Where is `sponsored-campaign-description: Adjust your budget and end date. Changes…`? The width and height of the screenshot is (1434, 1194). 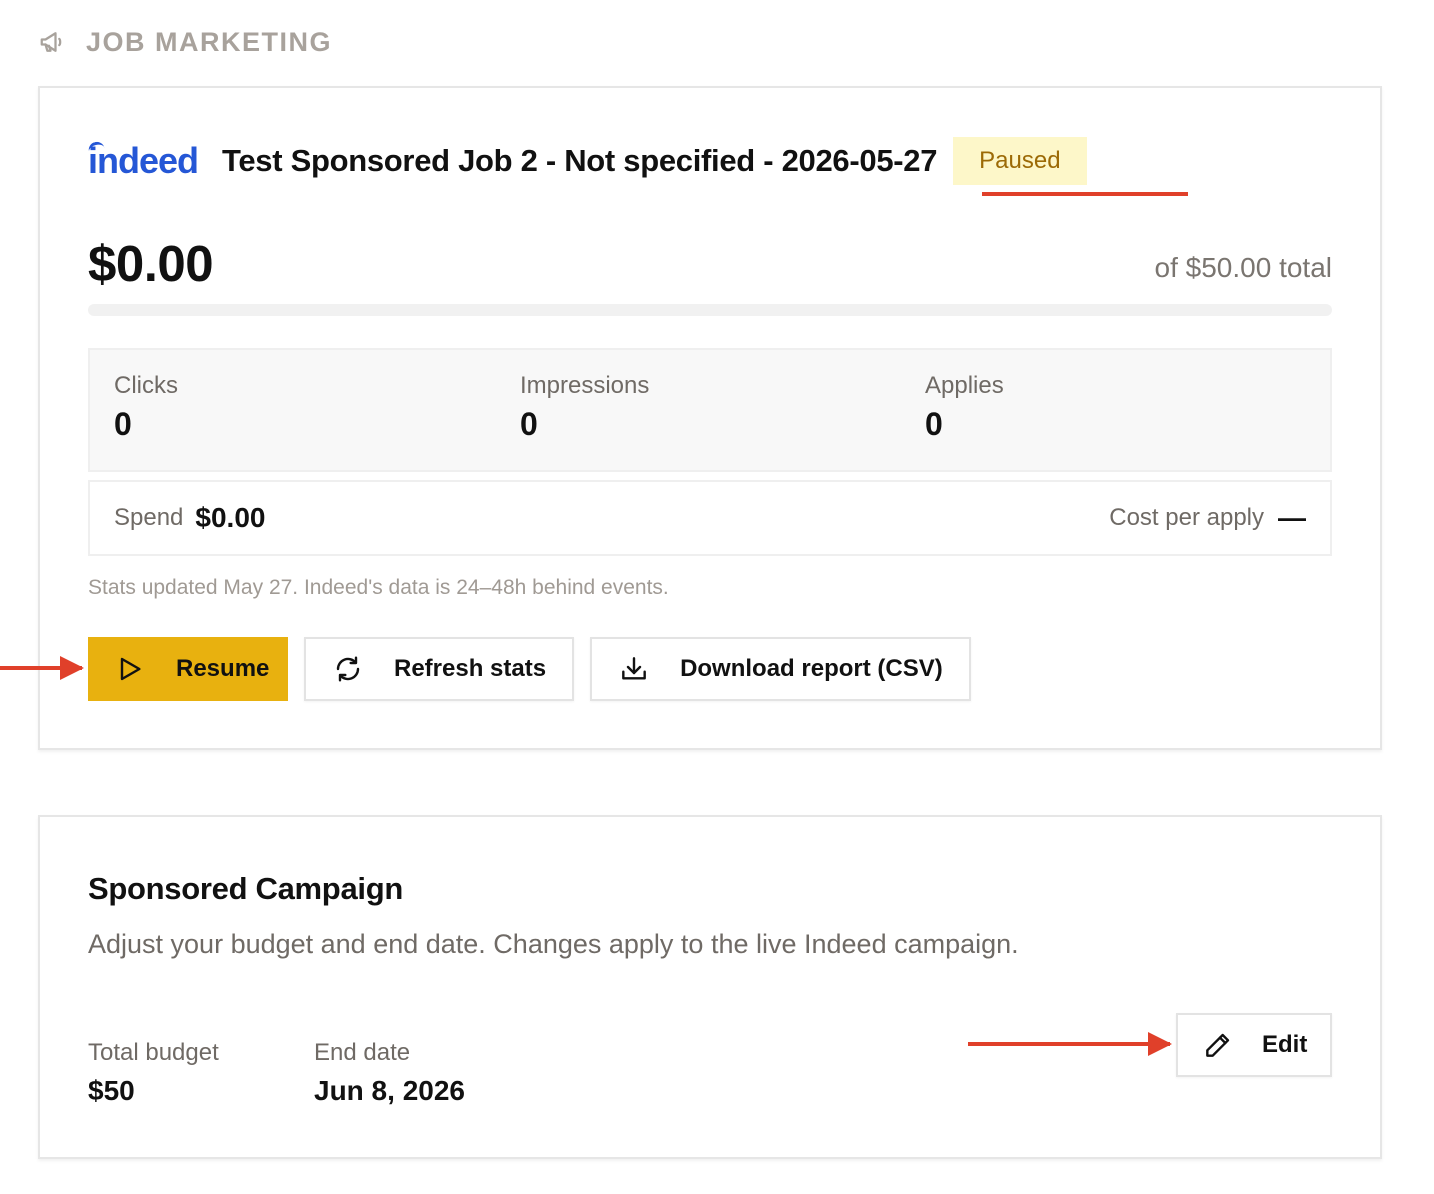 sponsored-campaign-description: Adjust your budget and end date. Changes… is located at coordinates (553, 944).